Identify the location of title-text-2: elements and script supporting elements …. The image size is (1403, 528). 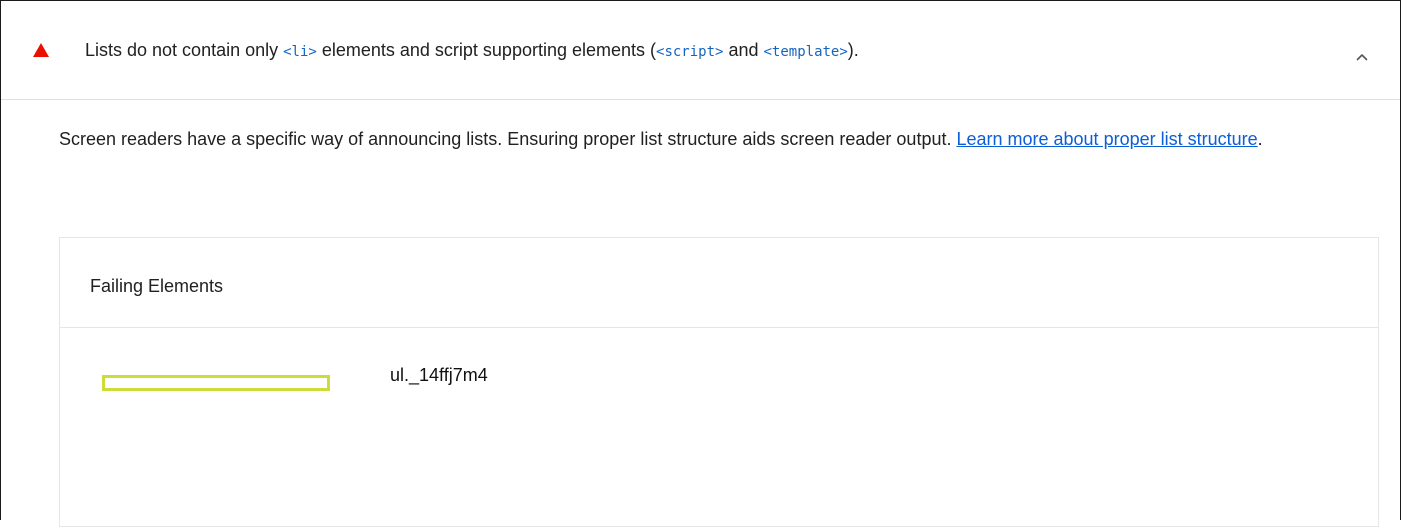
(486, 50).